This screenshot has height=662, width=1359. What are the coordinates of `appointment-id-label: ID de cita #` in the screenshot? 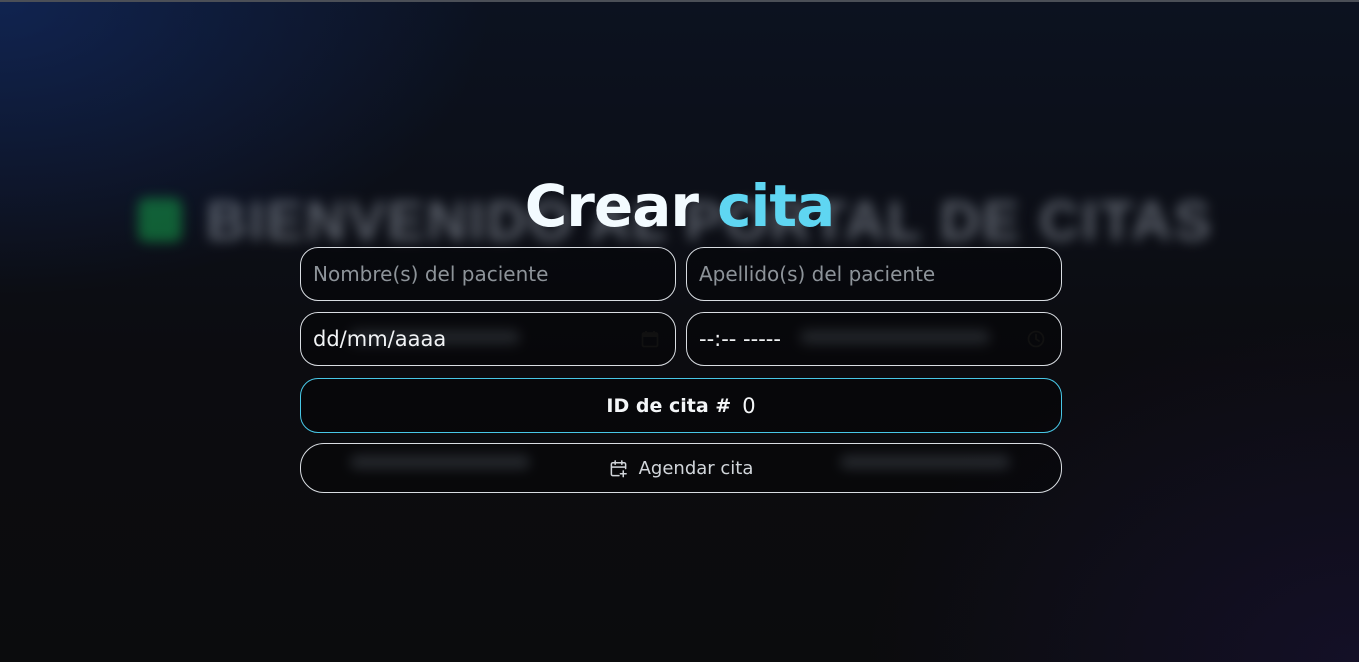 It's located at (669, 405).